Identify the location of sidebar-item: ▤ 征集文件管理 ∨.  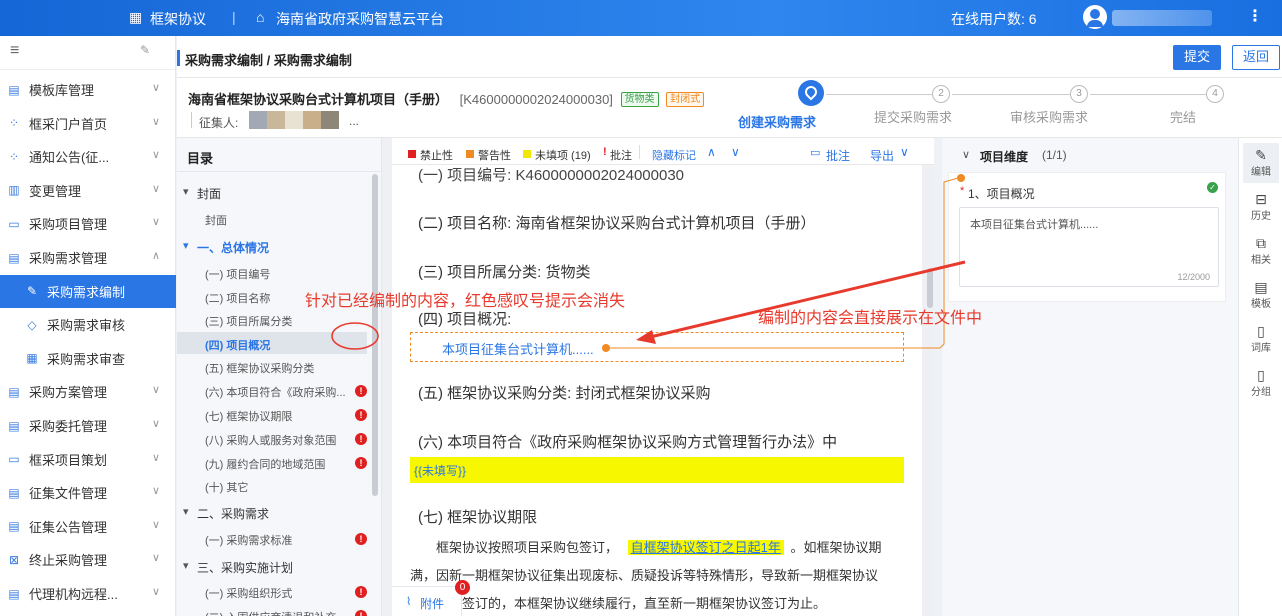
(88, 492).